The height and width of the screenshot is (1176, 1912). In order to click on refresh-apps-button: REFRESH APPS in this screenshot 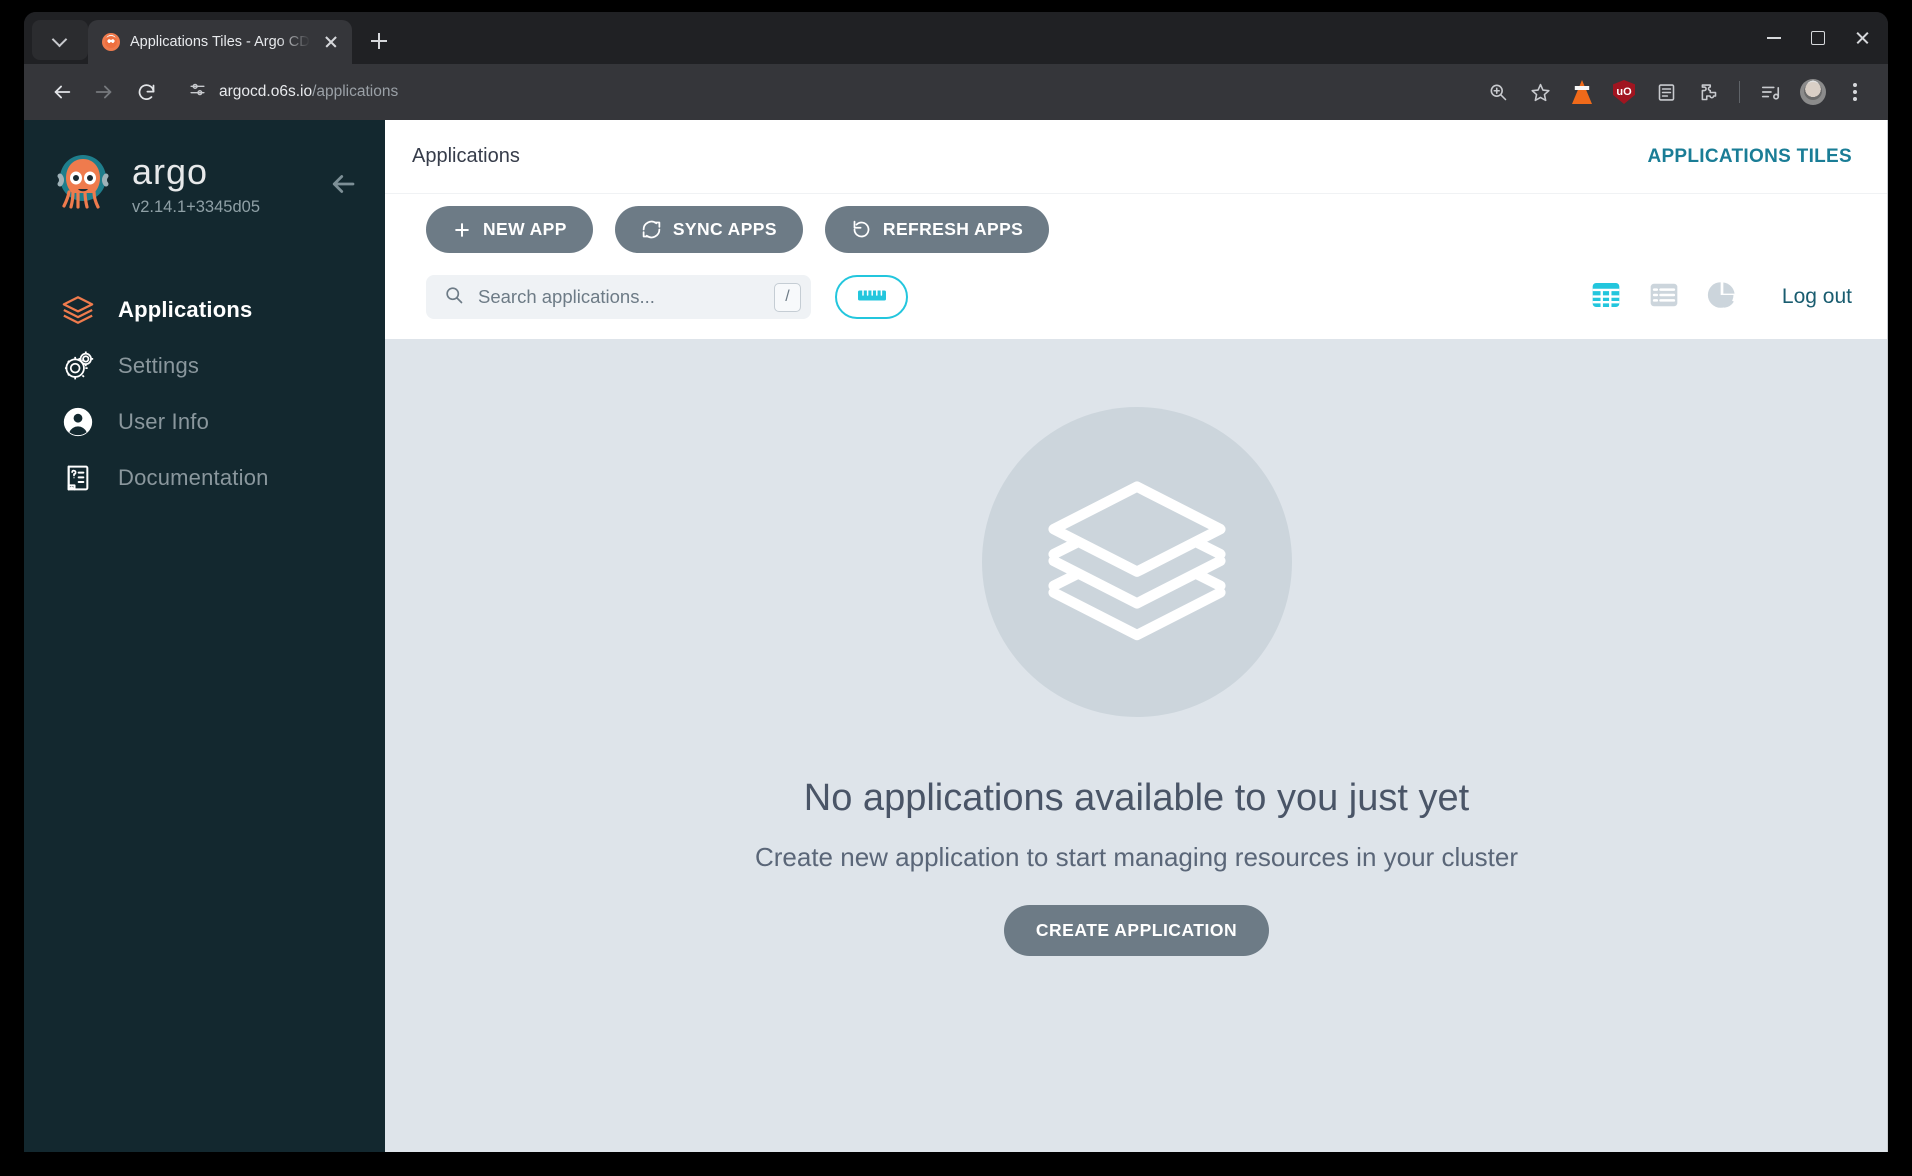, I will do `click(937, 229)`.